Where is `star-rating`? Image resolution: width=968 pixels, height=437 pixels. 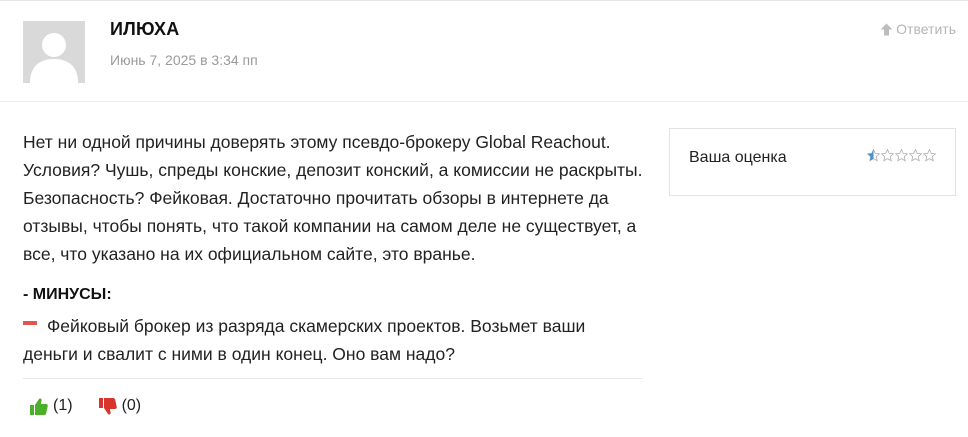
star-rating is located at coordinates (901, 155).